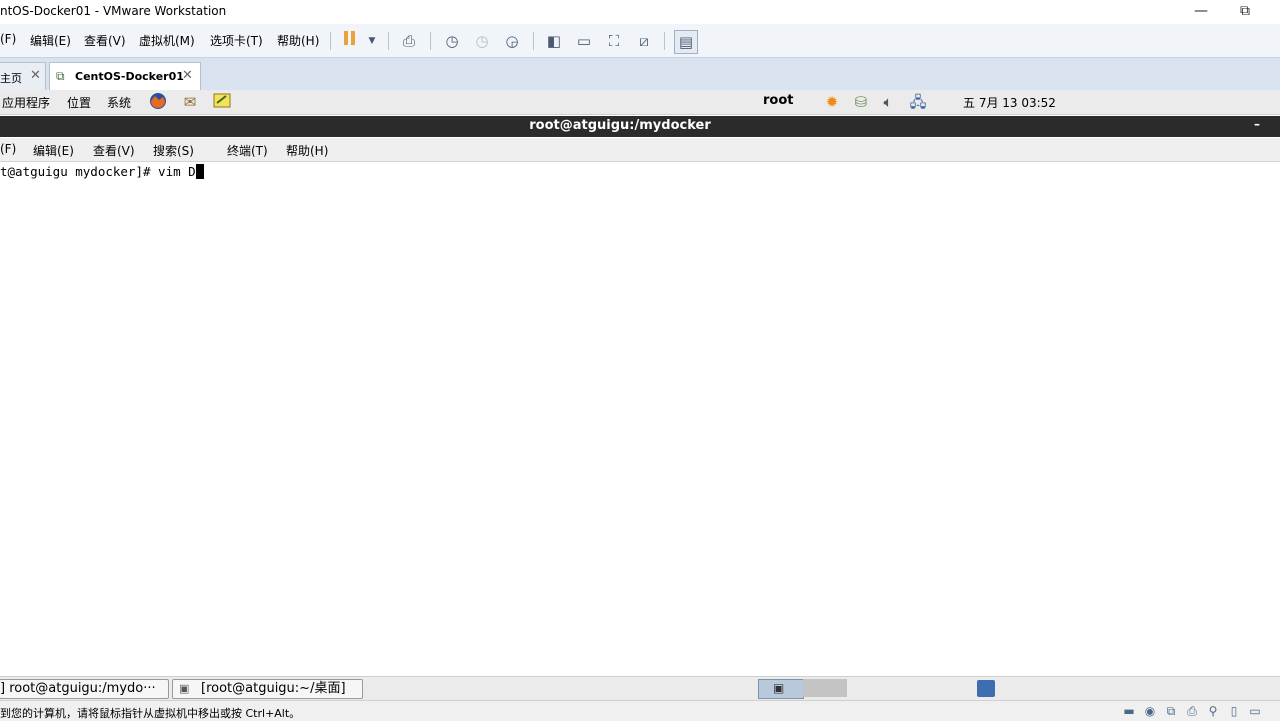  Describe the element at coordinates (644, 41) in the screenshot. I see `unity-icon: ⧄` at that location.